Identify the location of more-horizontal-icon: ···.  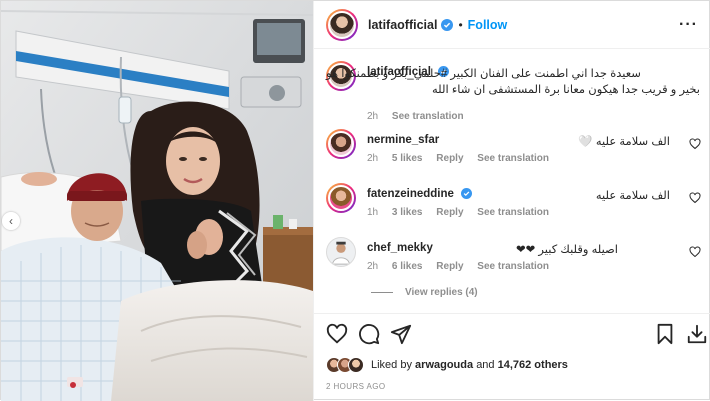
(688, 25).